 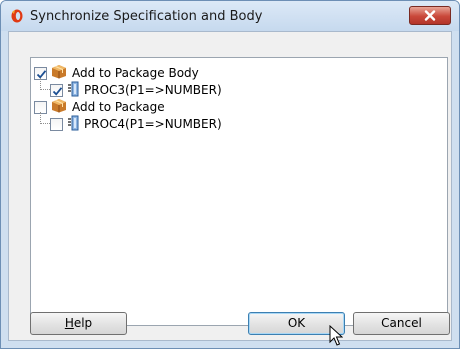 What do you see at coordinates (83, 323) in the screenshot?
I see `help-label: elp` at bounding box center [83, 323].